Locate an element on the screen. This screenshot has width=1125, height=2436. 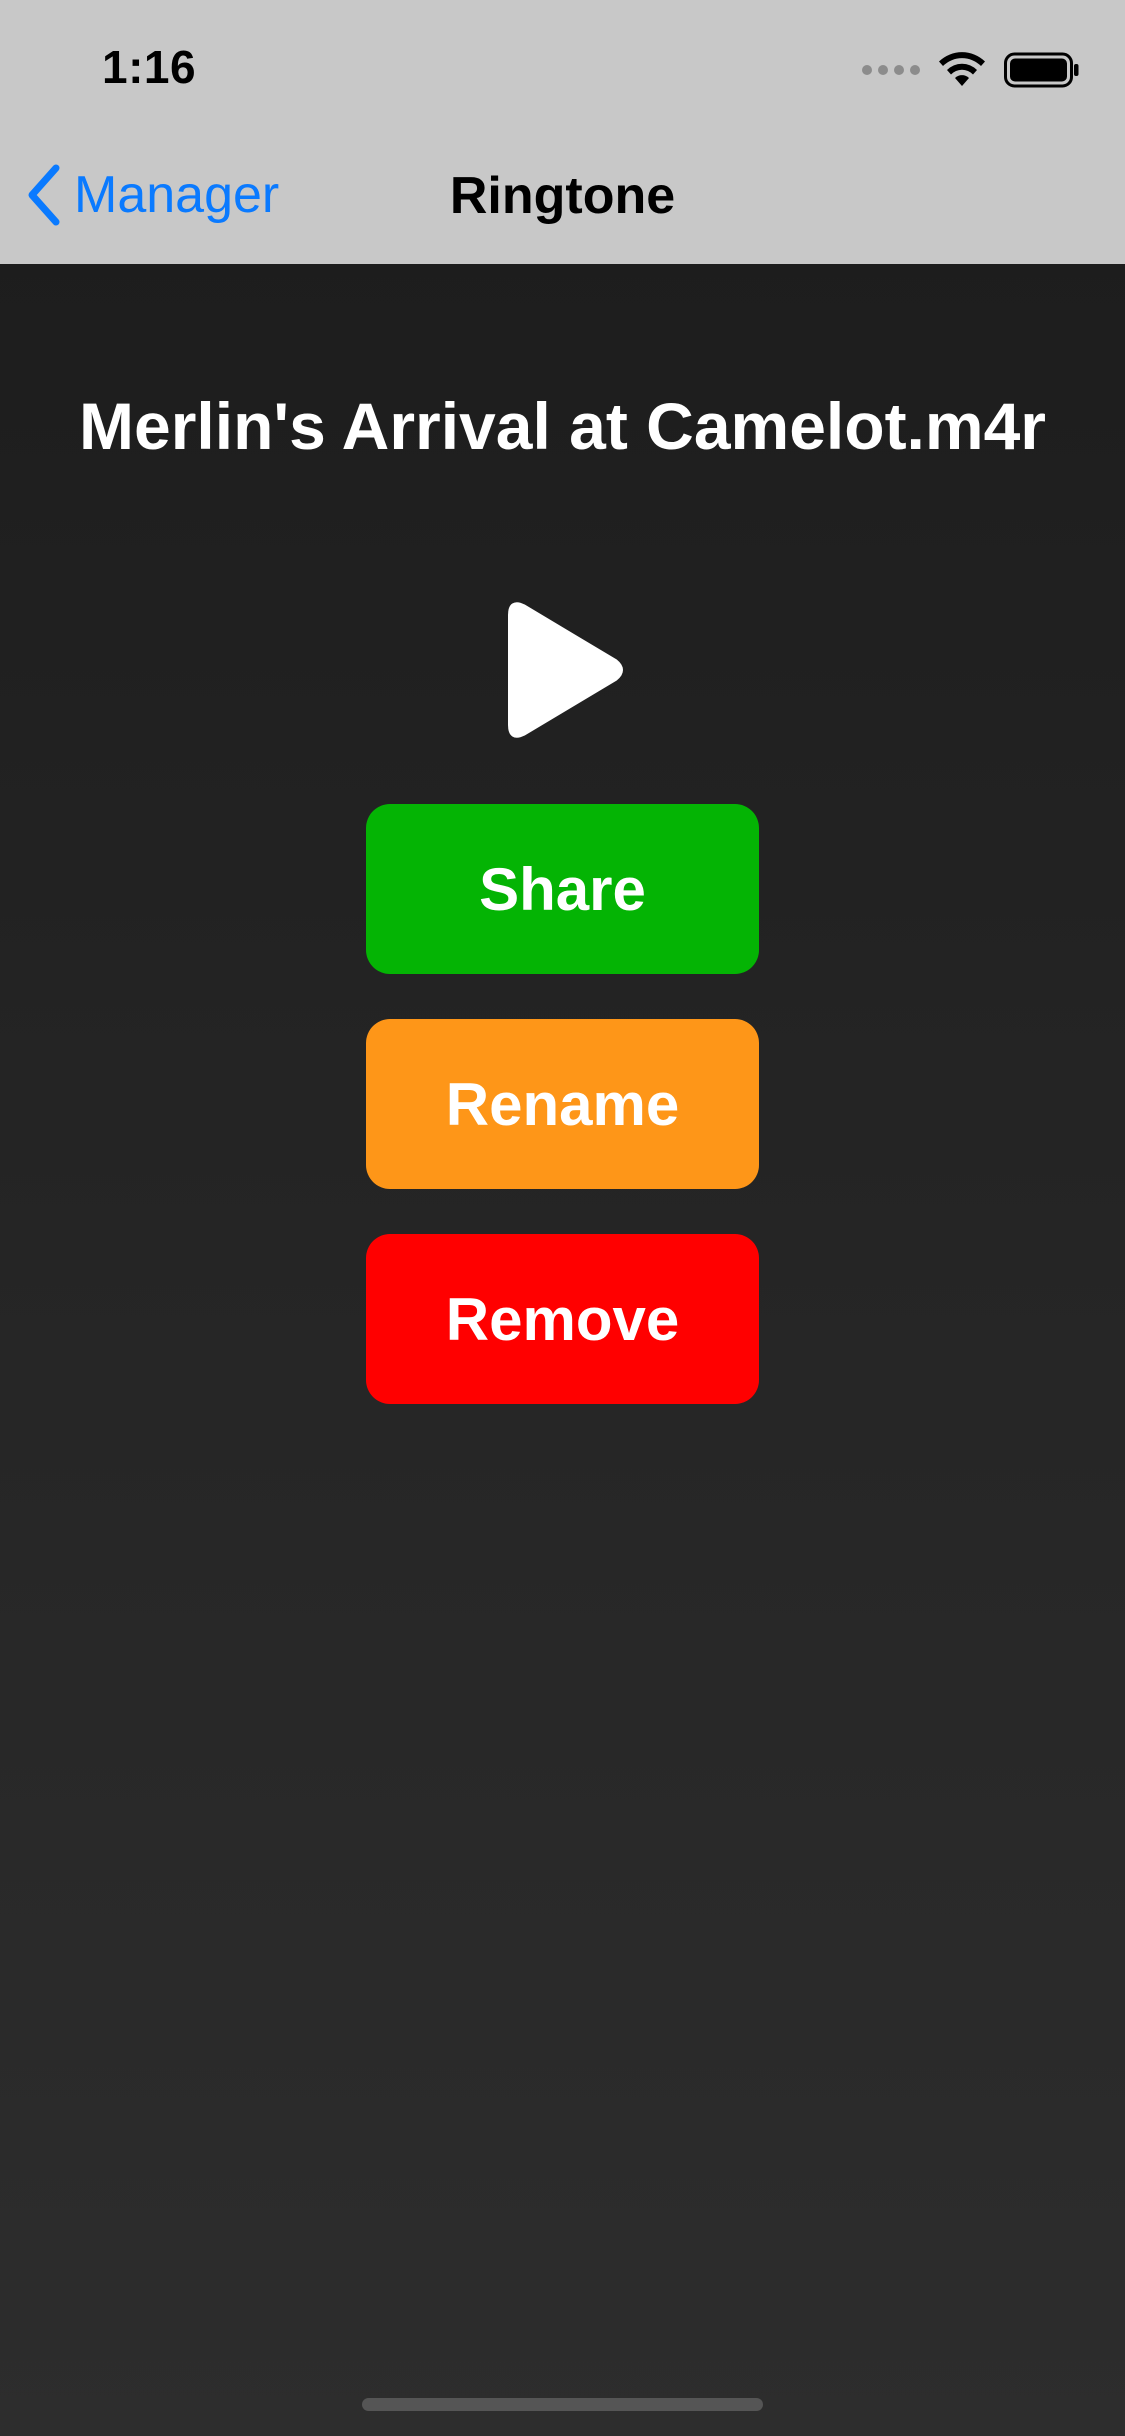
status-icons is located at coordinates (971, 70).